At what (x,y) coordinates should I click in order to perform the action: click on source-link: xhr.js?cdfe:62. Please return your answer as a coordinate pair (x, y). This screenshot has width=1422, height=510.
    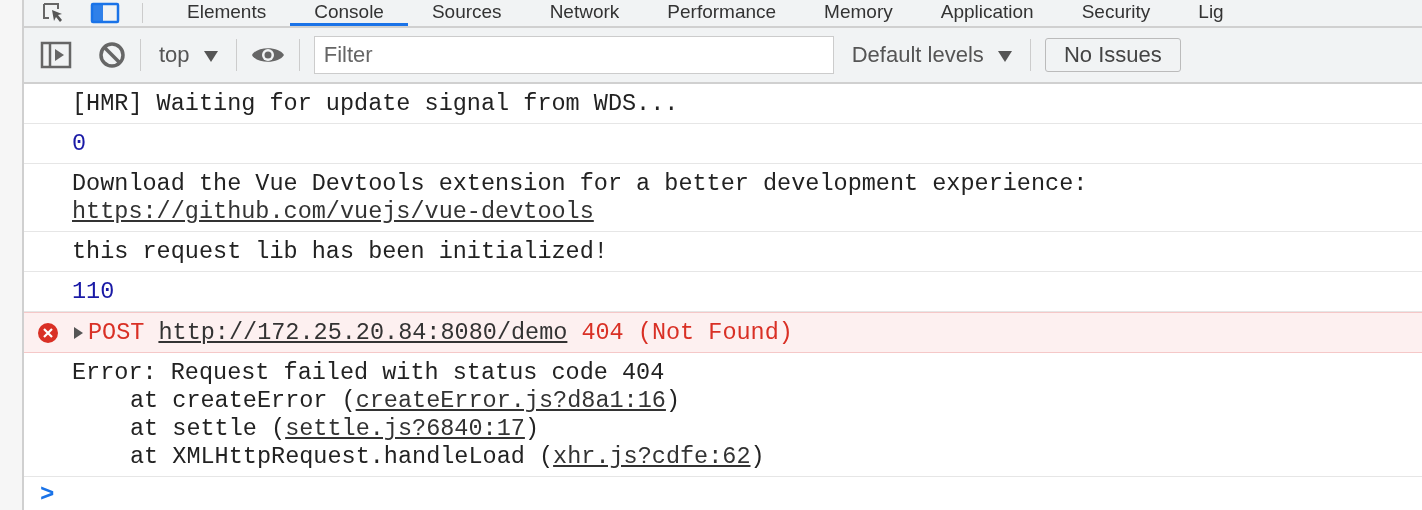
    Looking at the image, I should click on (652, 456).